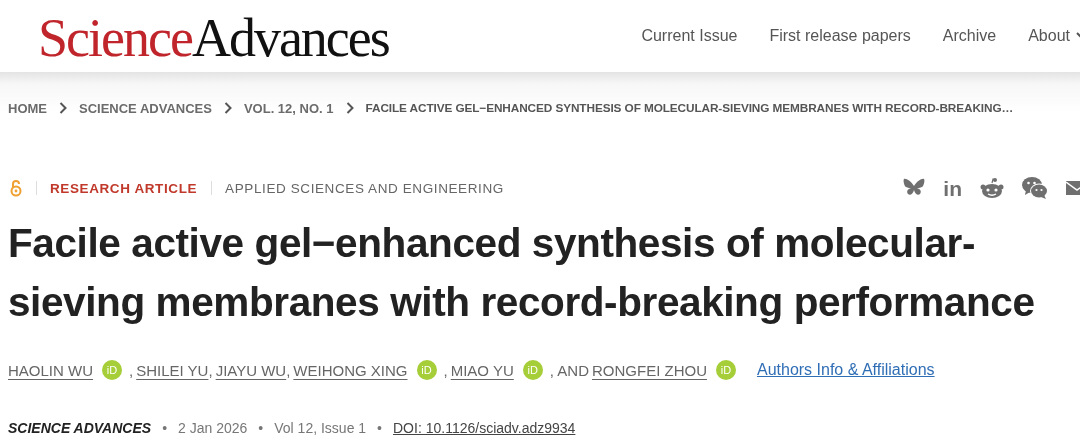  What do you see at coordinates (251, 370) in the screenshot?
I see `author-link: JIAYU WU` at bounding box center [251, 370].